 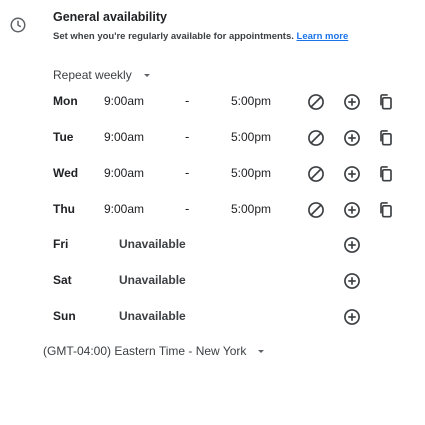 I want to click on day-label: Wed, so click(x=66, y=173).